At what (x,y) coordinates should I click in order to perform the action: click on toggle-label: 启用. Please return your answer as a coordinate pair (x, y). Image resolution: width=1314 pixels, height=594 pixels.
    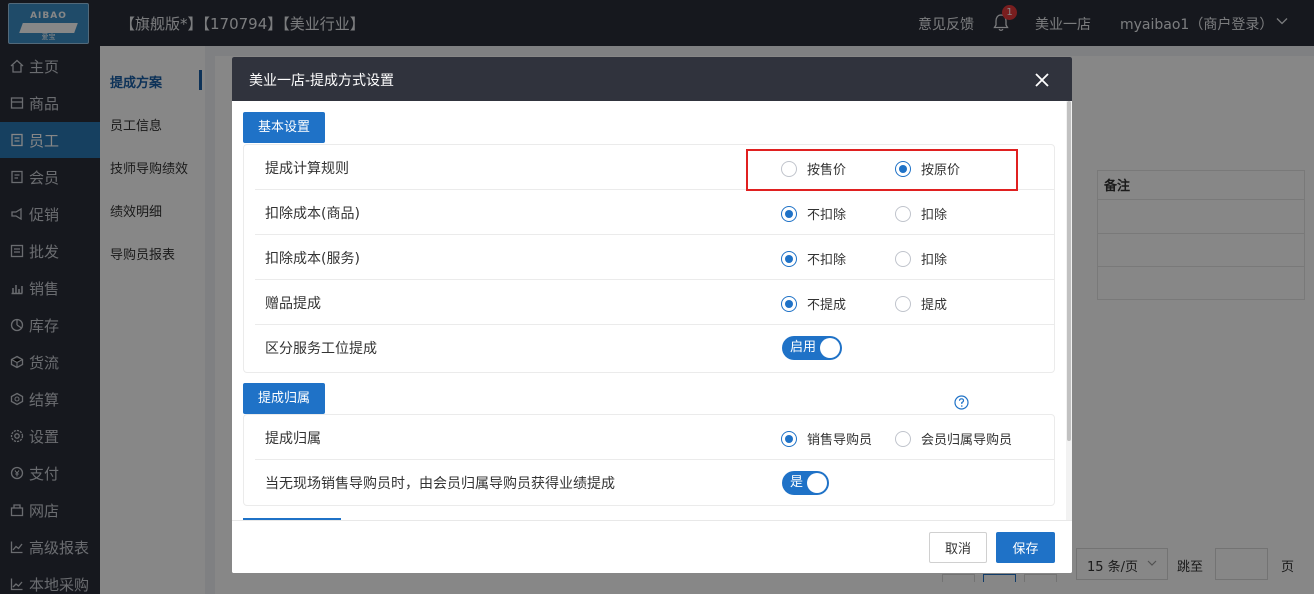
    Looking at the image, I should click on (803, 347).